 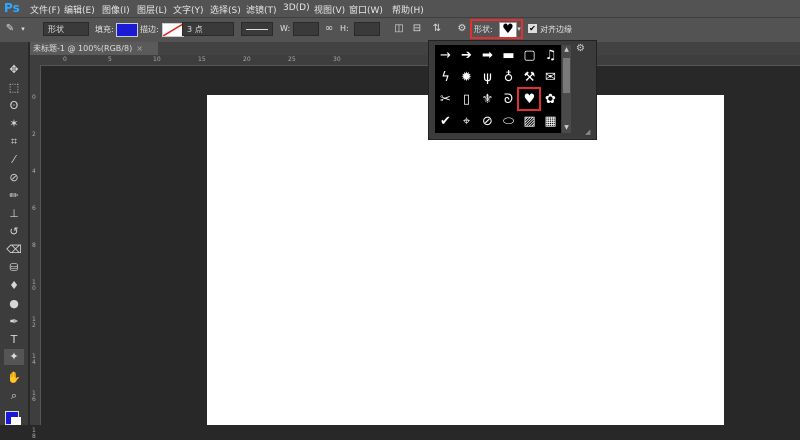 What do you see at coordinates (14, 160) in the screenshot?
I see `eyedropper-tool-icon: ⁄` at bounding box center [14, 160].